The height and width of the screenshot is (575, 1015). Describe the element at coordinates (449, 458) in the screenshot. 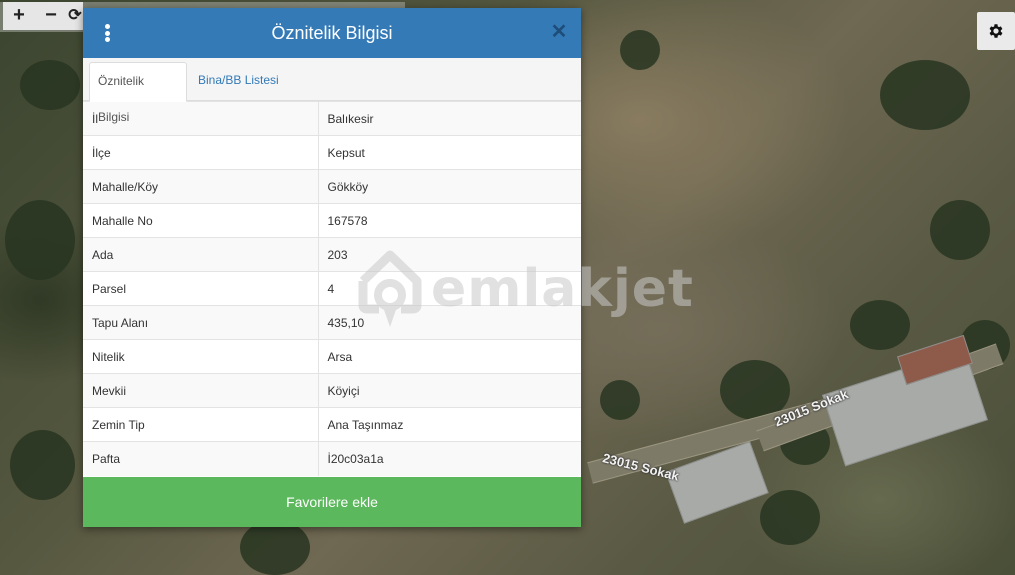

I see `attribute-value: İ20c03a1a` at that location.